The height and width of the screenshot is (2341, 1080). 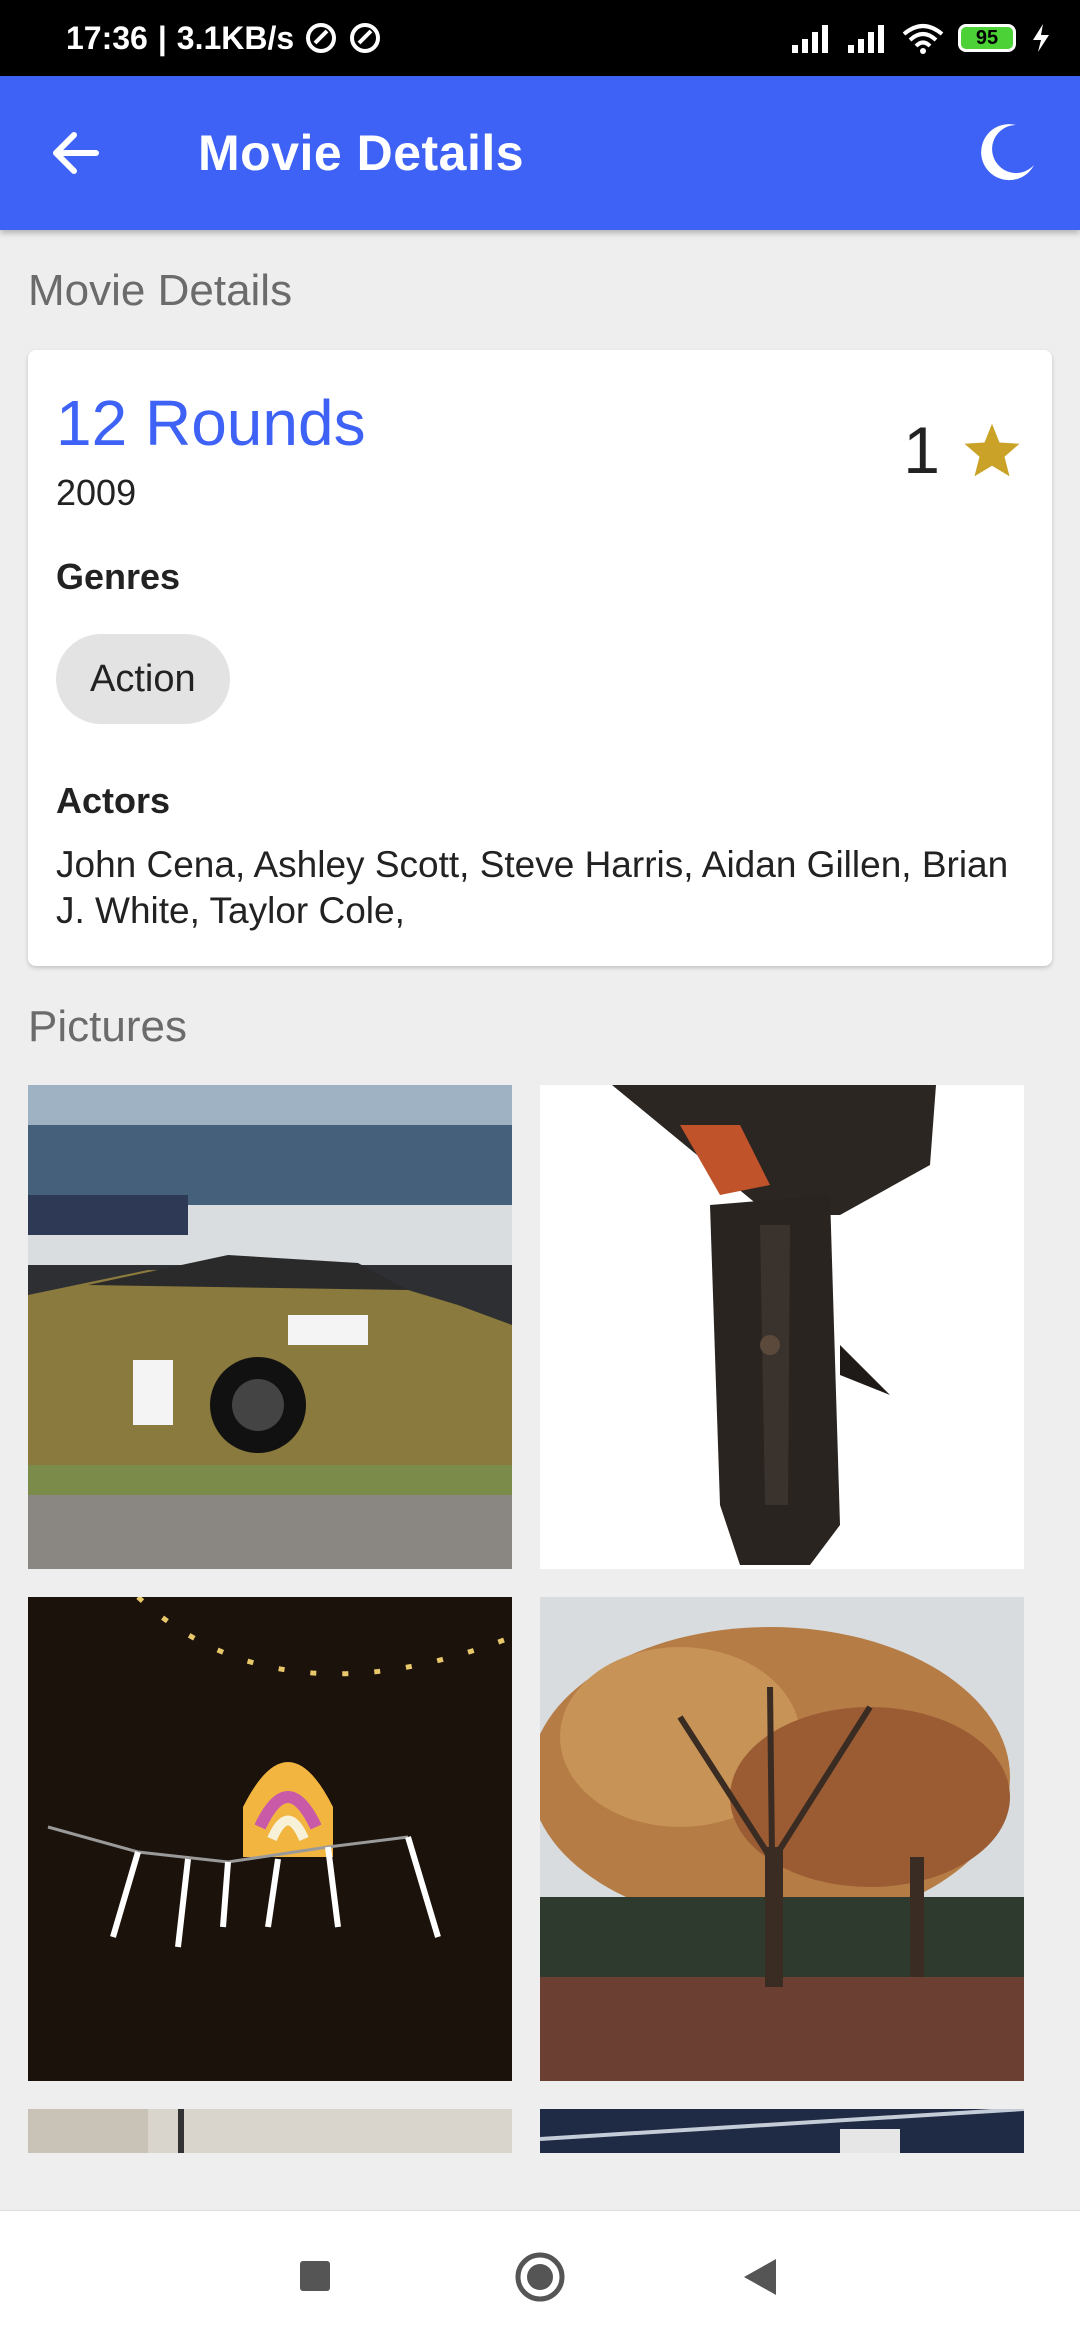 What do you see at coordinates (315, 2276) in the screenshot?
I see `recent-apps-icon` at bounding box center [315, 2276].